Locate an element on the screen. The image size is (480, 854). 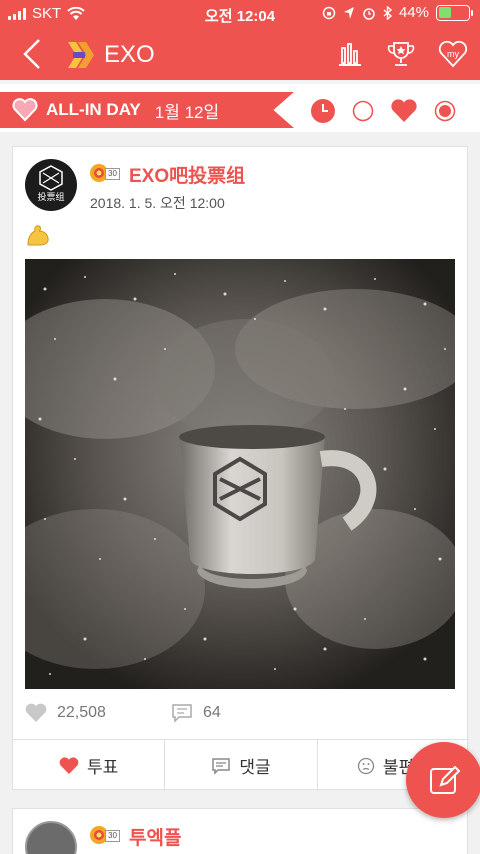
all-in-day-ribbon: ALL-IN DAY 1월 12일 is located at coordinates (147, 110).